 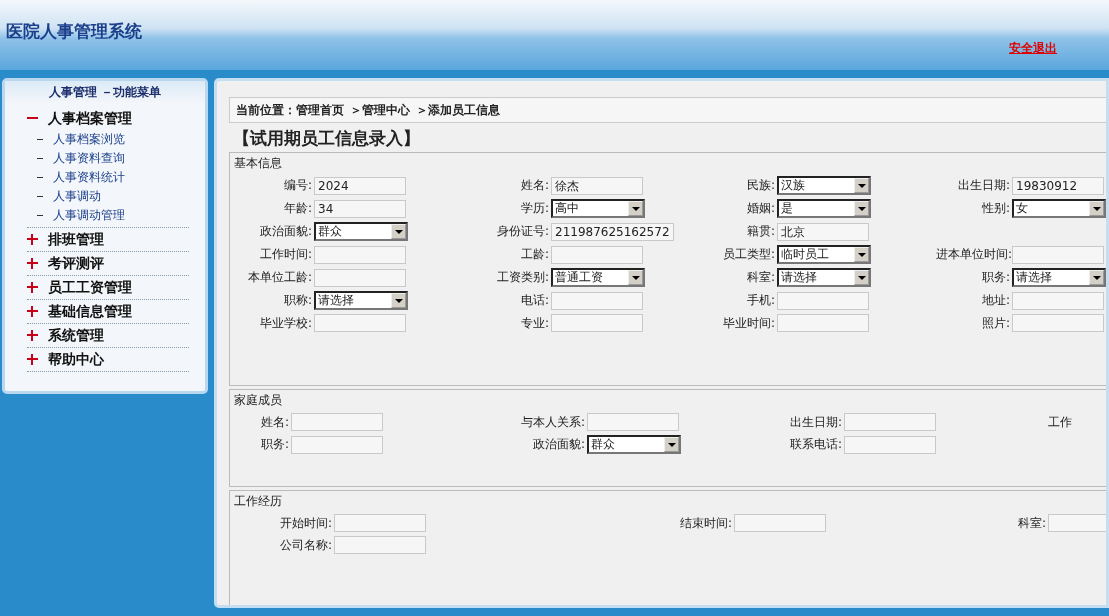 I want to click on menu-group: 系统管理, so click(x=76, y=335).